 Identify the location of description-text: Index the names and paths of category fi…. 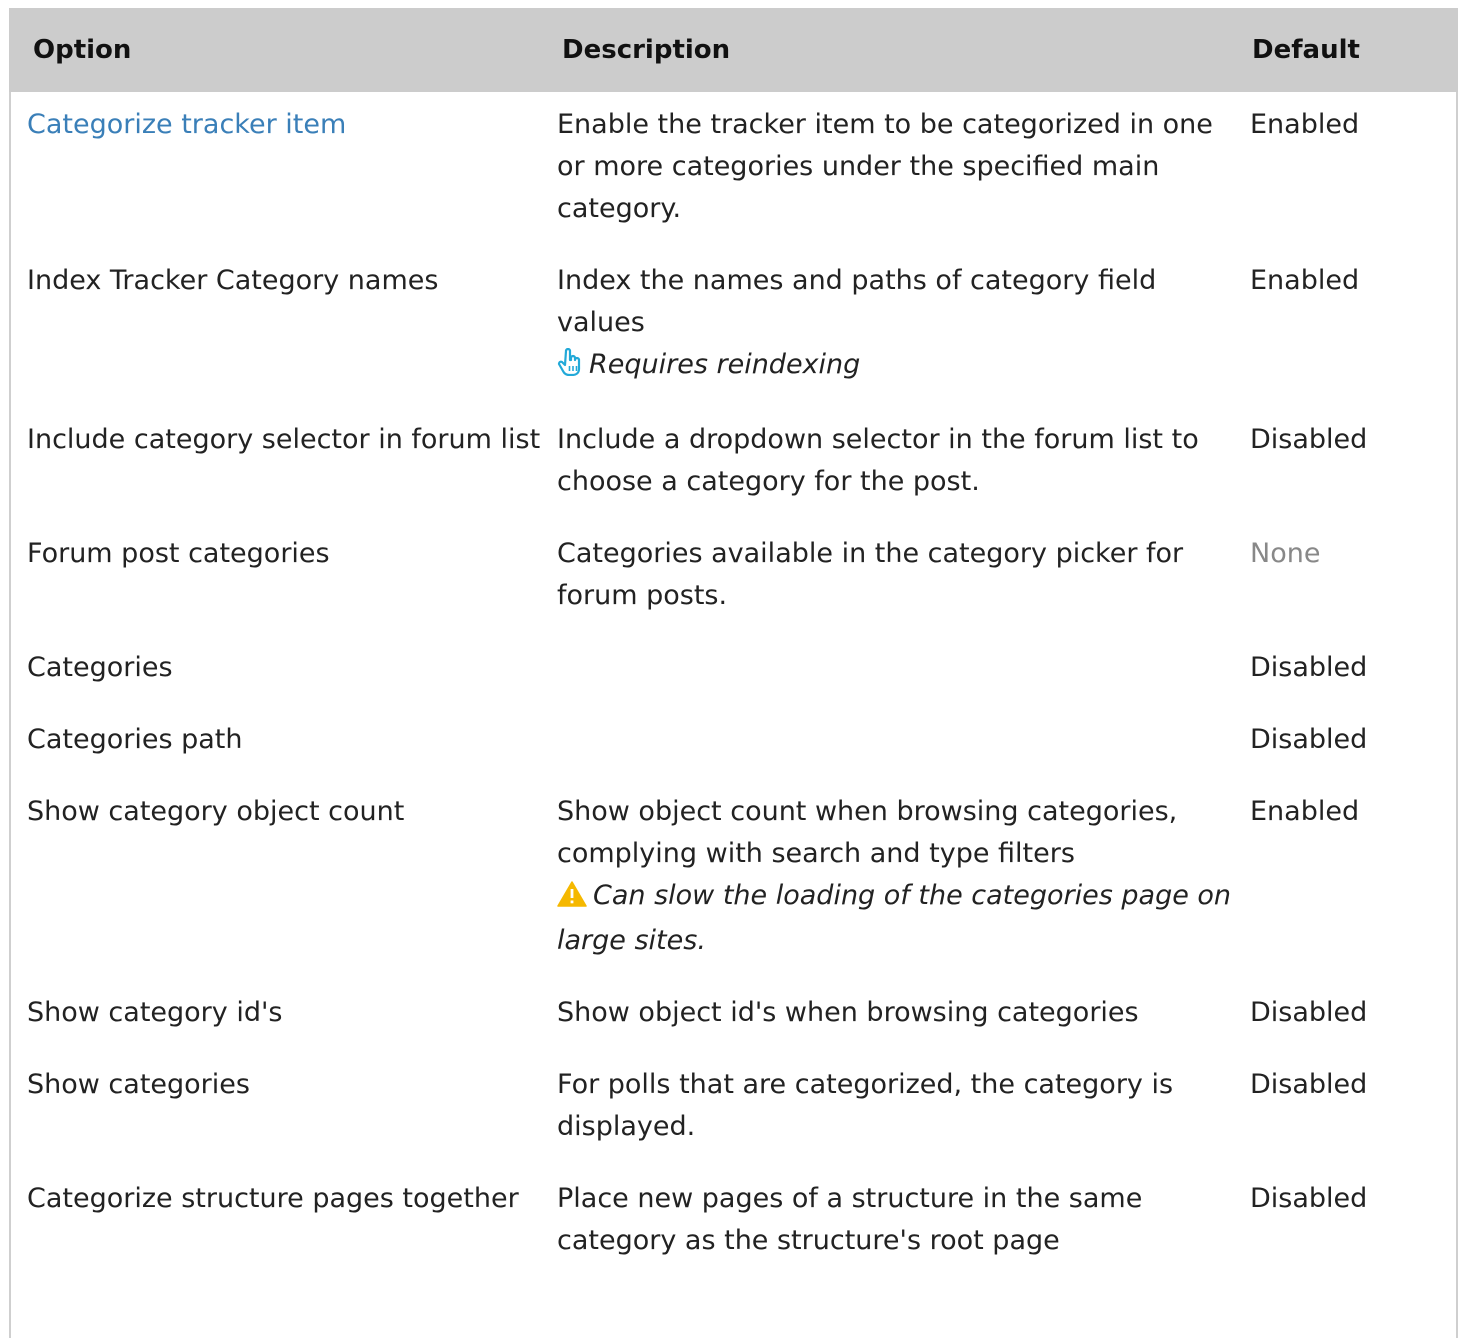
(857, 301).